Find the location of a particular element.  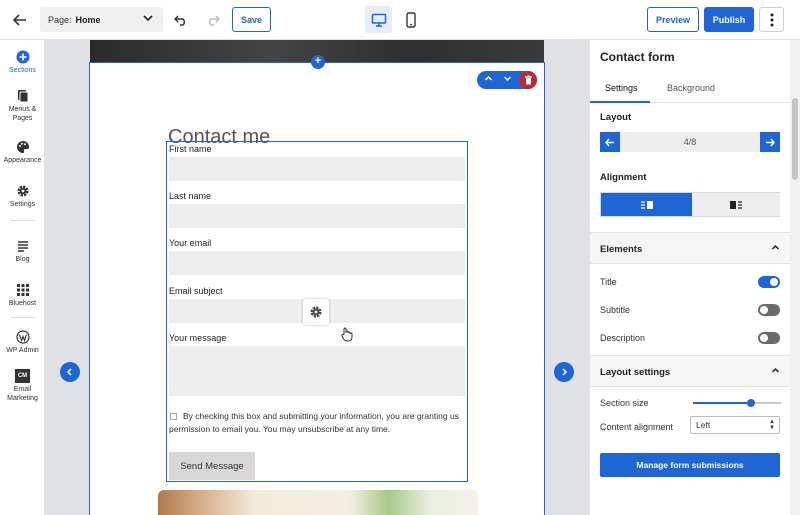

page-selector-value: Home is located at coordinates (88, 19).